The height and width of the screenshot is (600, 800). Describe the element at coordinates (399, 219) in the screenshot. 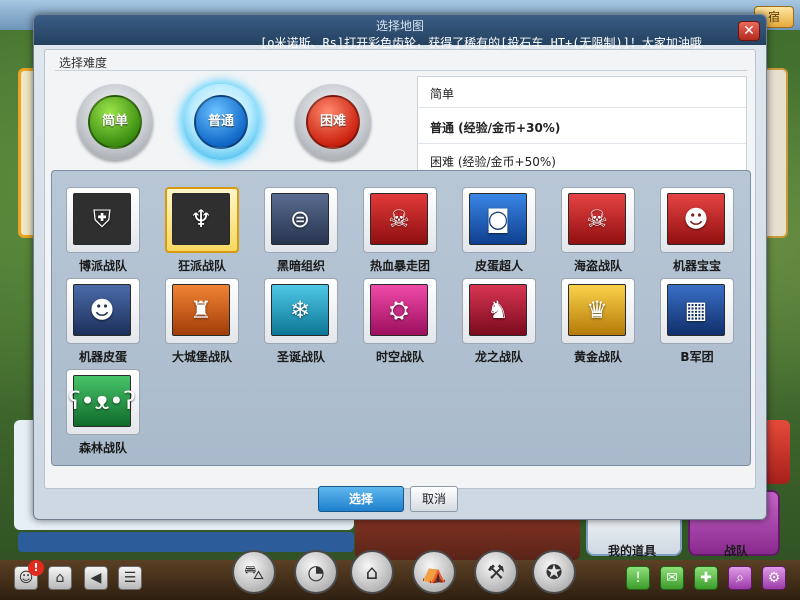

I see `biker-skull-icon: ☠` at that location.